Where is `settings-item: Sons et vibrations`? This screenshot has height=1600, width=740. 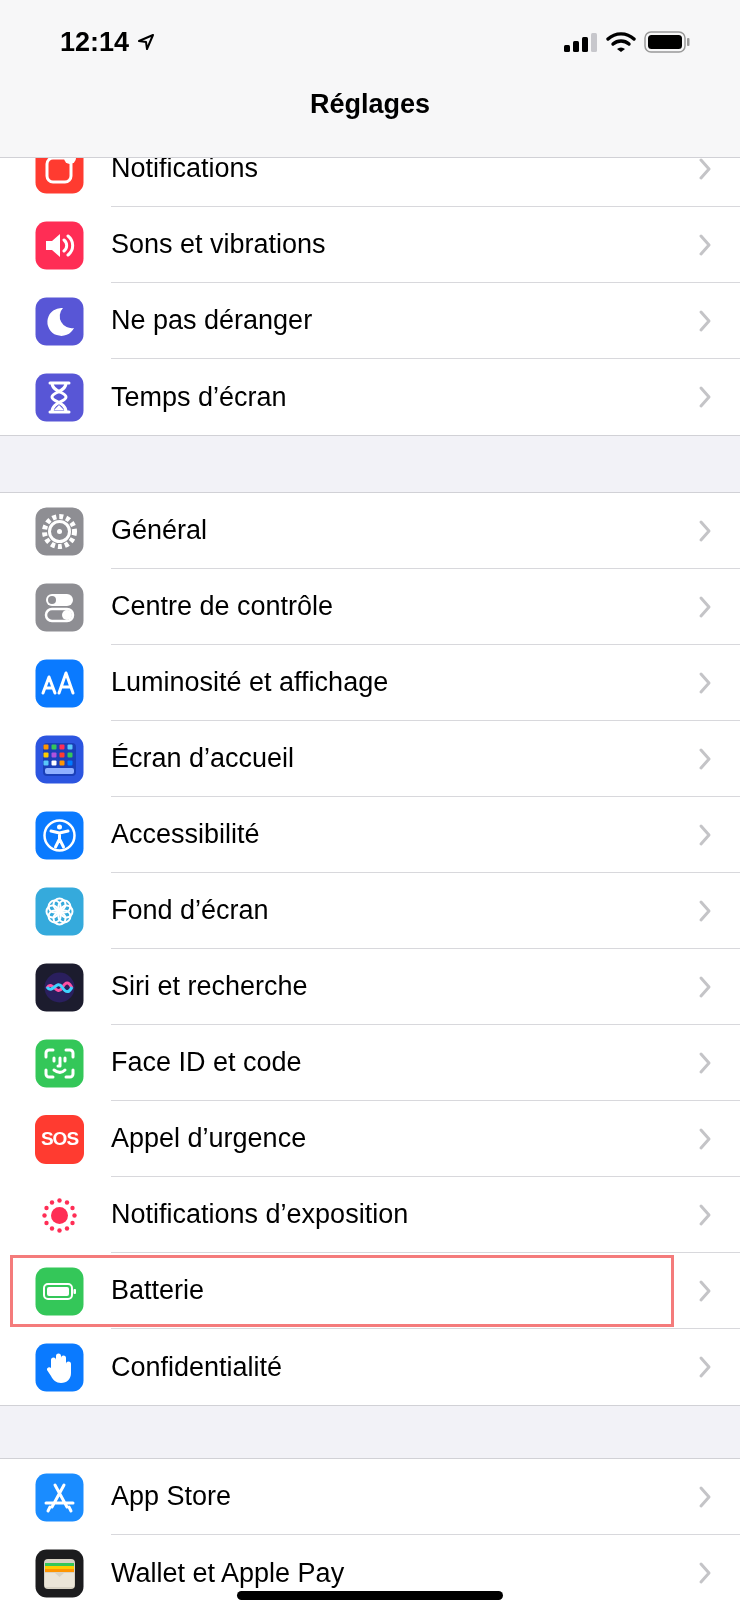 settings-item: Sons et vibrations is located at coordinates (218, 244).